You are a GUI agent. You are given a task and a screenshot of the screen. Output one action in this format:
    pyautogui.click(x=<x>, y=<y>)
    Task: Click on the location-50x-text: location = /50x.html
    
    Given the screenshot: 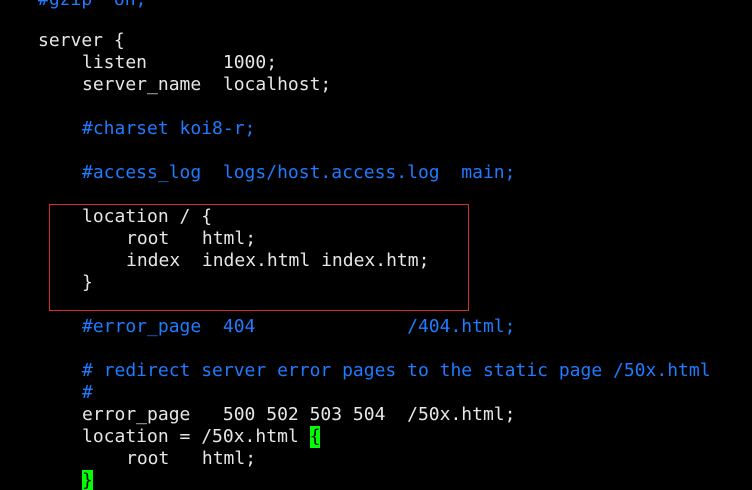 What is the action you would take?
    pyautogui.click(x=196, y=436)
    